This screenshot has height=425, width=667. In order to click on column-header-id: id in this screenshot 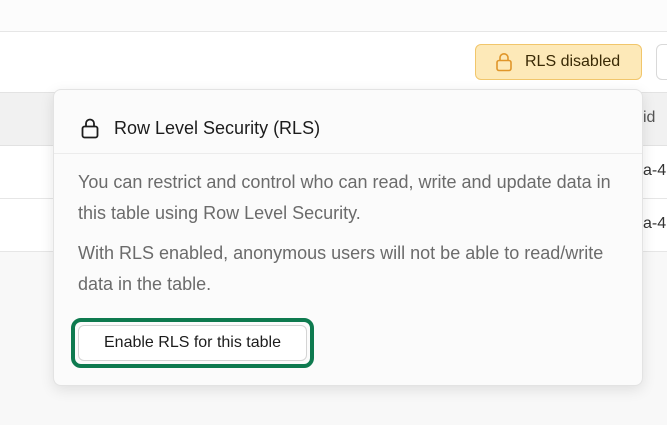, I will do `click(649, 118)`.